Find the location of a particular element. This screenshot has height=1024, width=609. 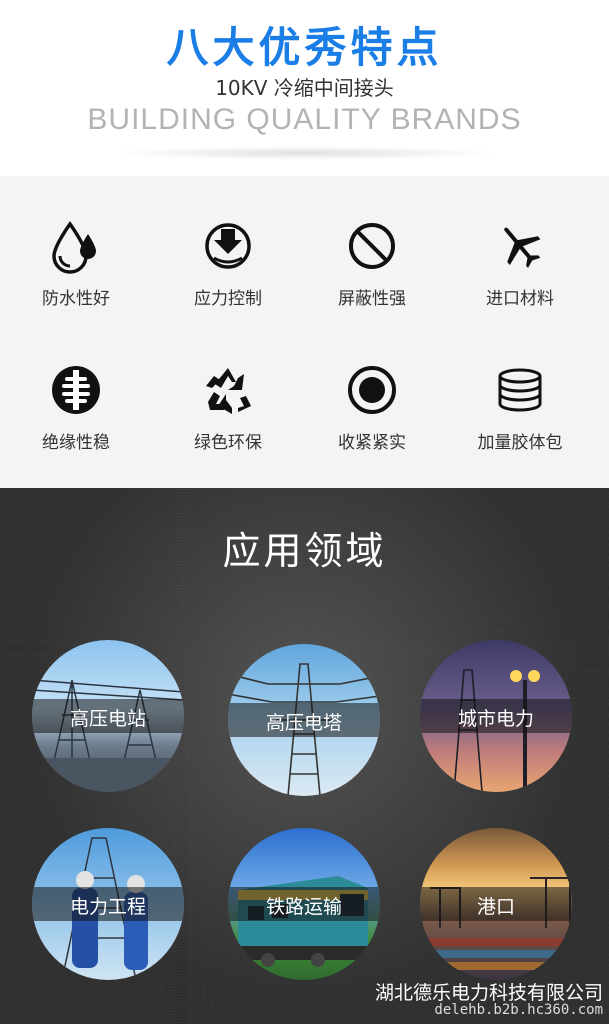

app-label: 电力工程 is located at coordinates (107, 907).